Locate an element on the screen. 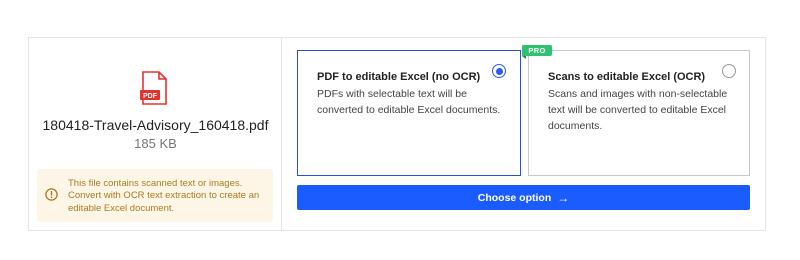 The height and width of the screenshot is (260, 800). arrow-right-icon: → is located at coordinates (563, 197).